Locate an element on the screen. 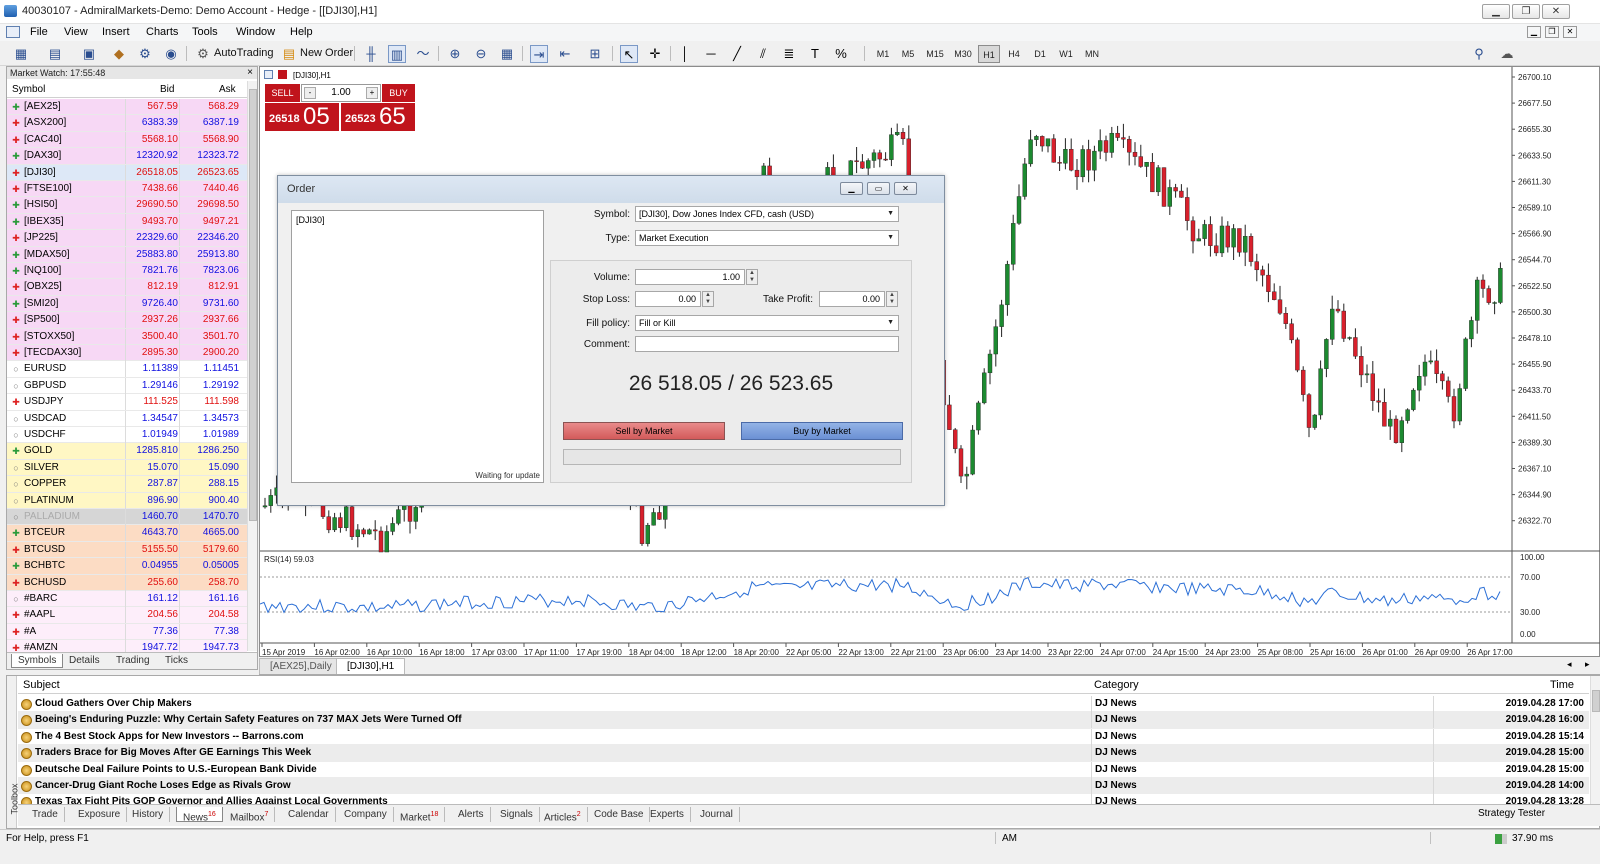 The height and width of the screenshot is (864, 1600). data-window-icon: ⚙ is located at coordinates (145, 54).